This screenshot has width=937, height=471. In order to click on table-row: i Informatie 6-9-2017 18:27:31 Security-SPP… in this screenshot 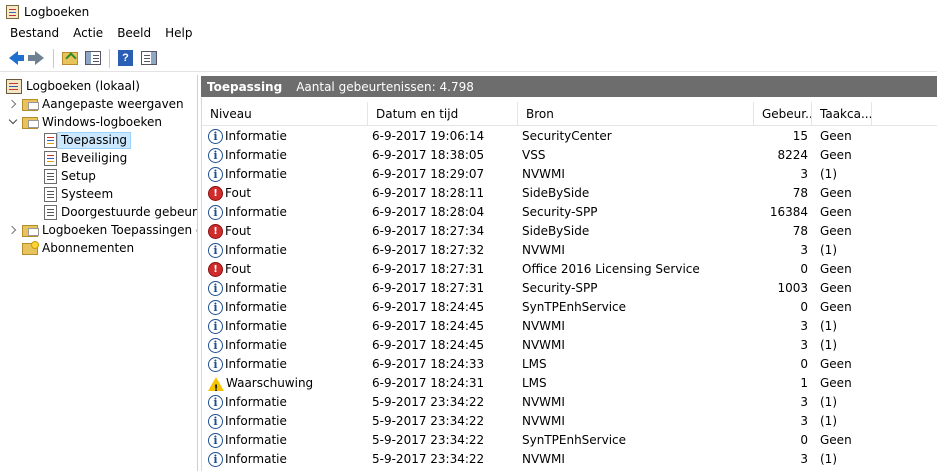, I will do `click(569, 288)`.